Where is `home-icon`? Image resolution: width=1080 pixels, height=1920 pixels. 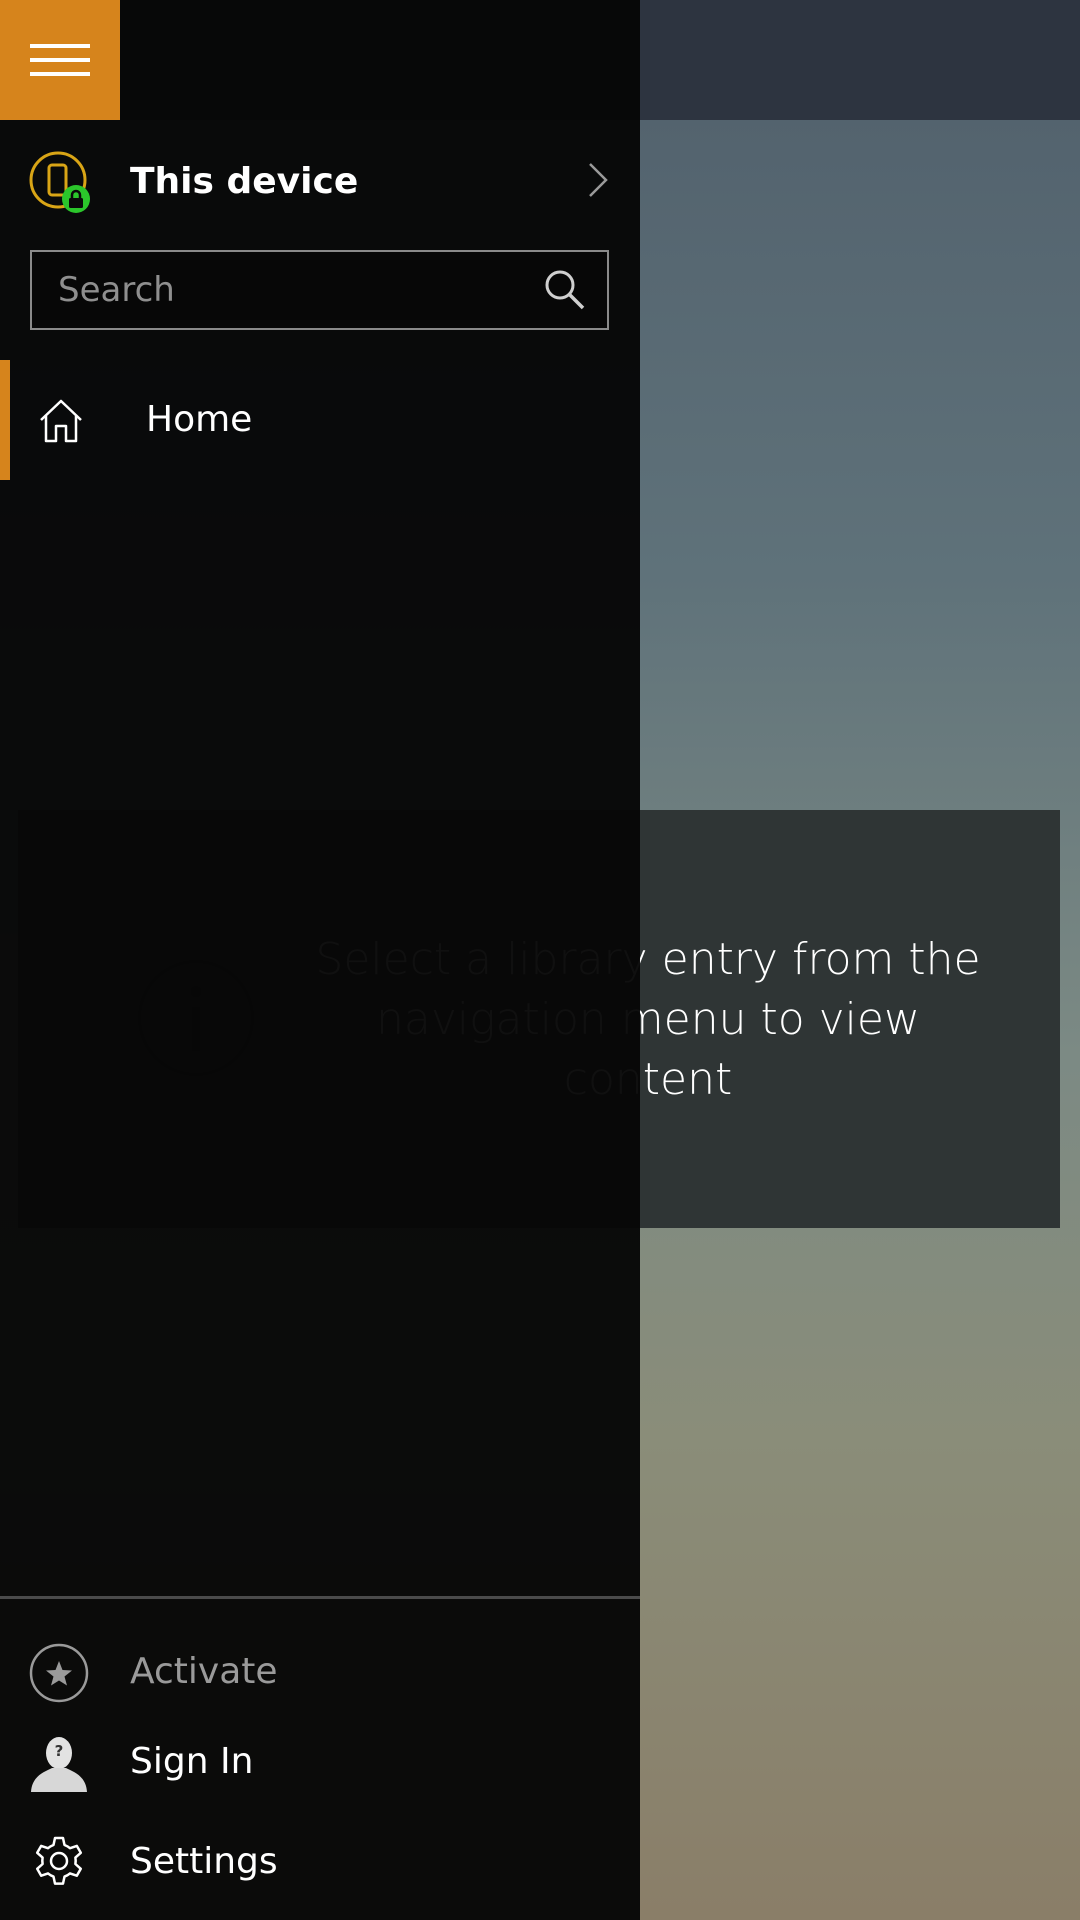 home-icon is located at coordinates (61, 421).